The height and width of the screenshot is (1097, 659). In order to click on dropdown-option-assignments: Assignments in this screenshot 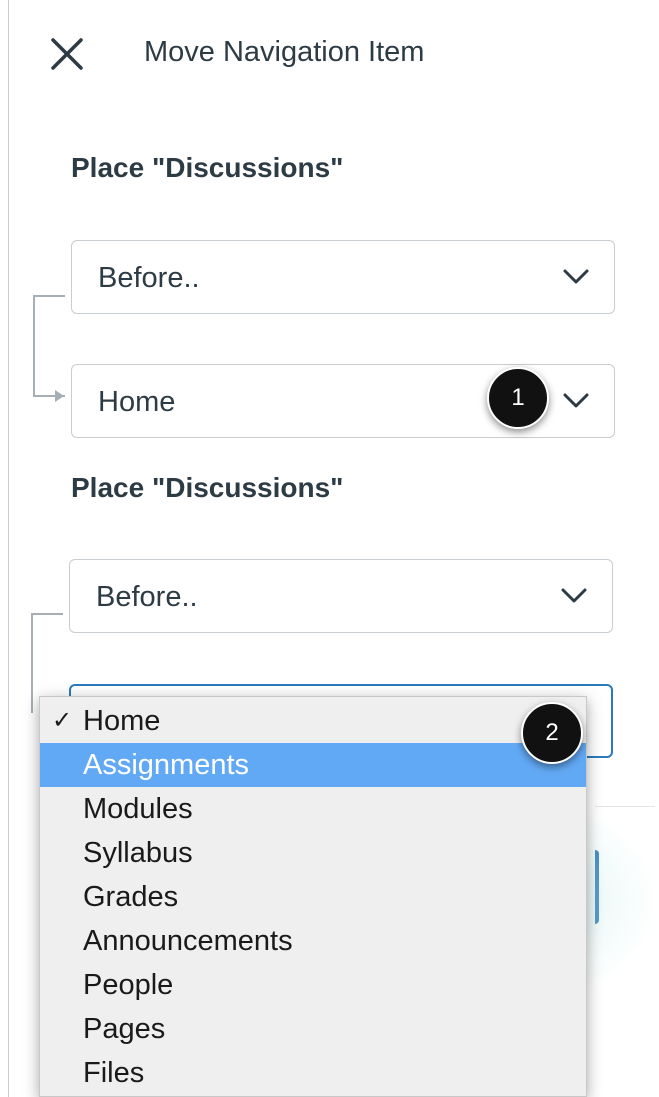, I will do `click(313, 765)`.